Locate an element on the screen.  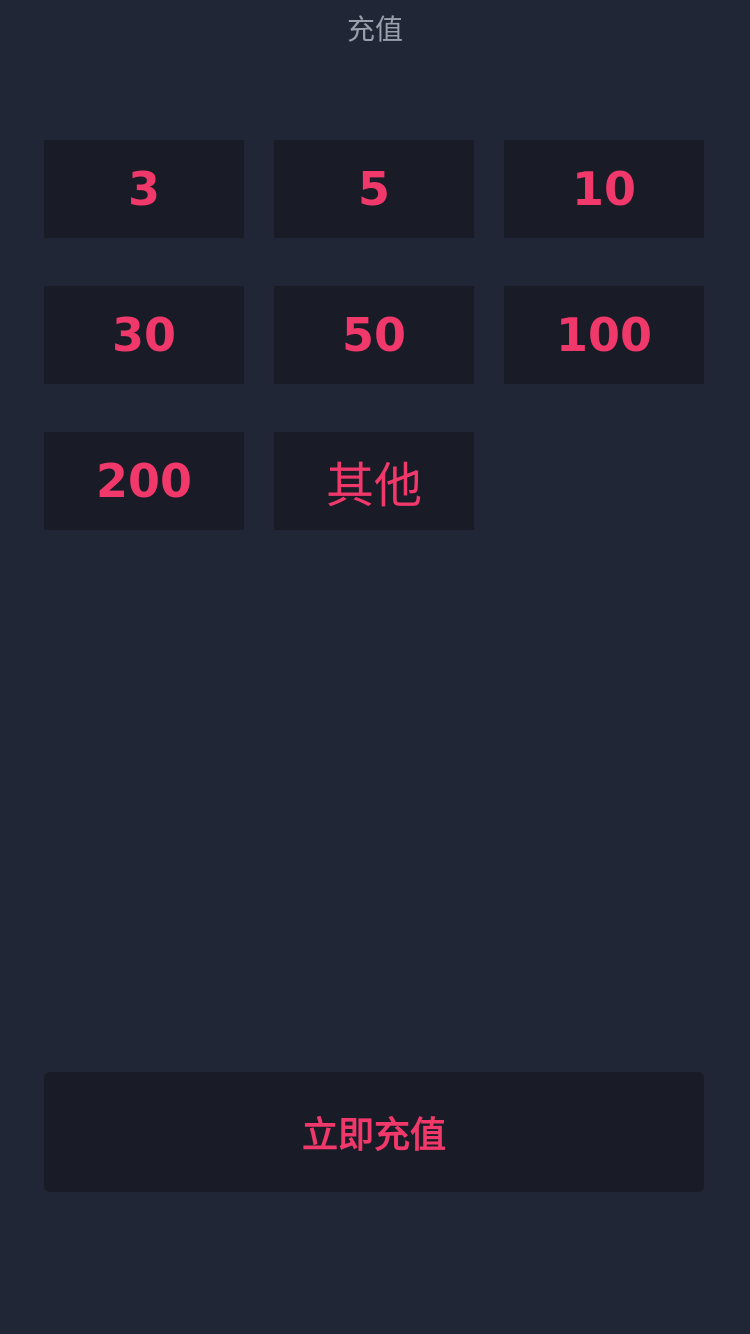
page-title: 充值 is located at coordinates (374, 29).